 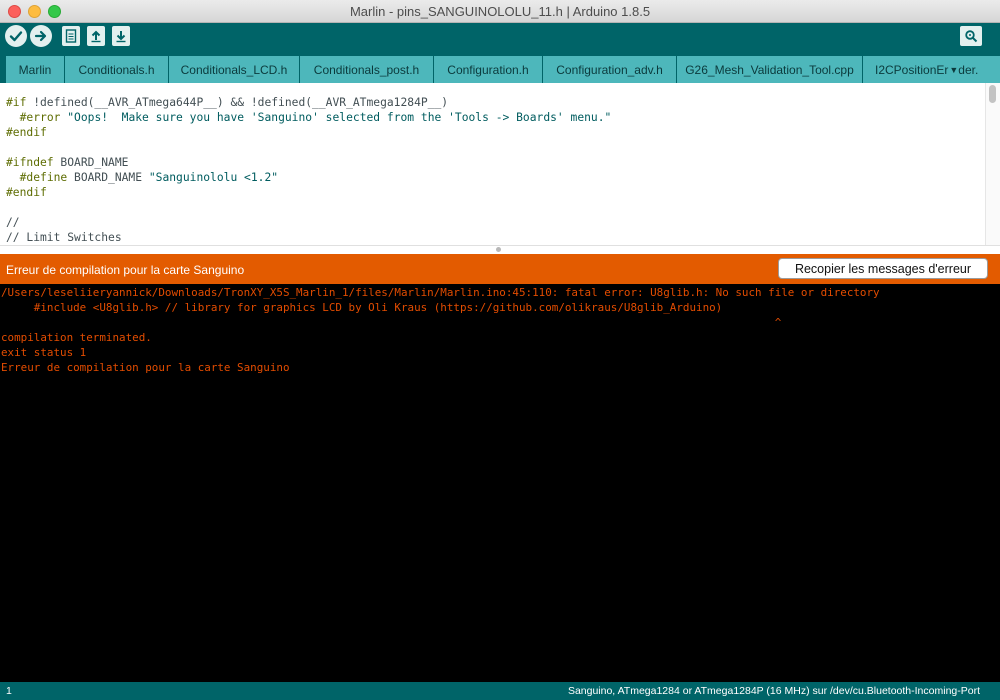 I want to click on code-directive: #ifndef, so click(x=30, y=162).